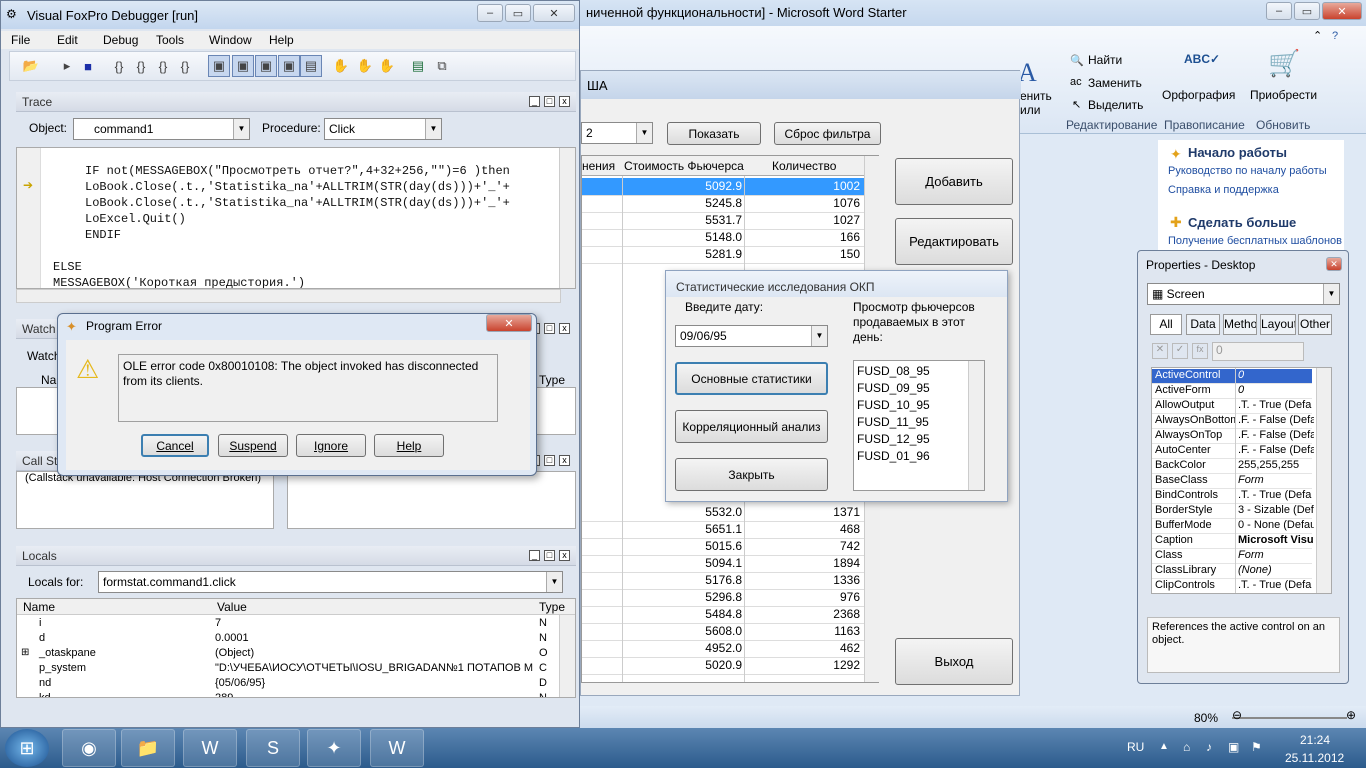 The width and height of the screenshot is (1366, 768). What do you see at coordinates (1237, 715) in the screenshot?
I see `zoom-out-icon: ⊖` at bounding box center [1237, 715].